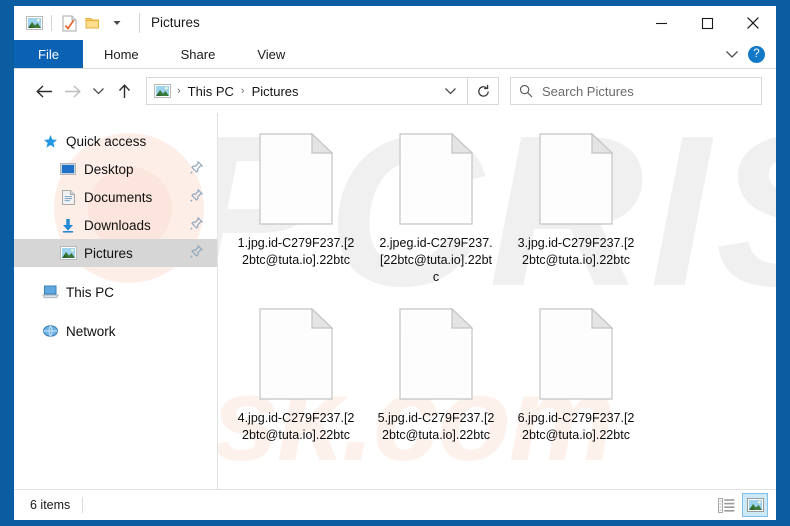 This screenshot has height=526, width=790. Describe the element at coordinates (395, 23) in the screenshot. I see `title-bar: Pictures` at that location.